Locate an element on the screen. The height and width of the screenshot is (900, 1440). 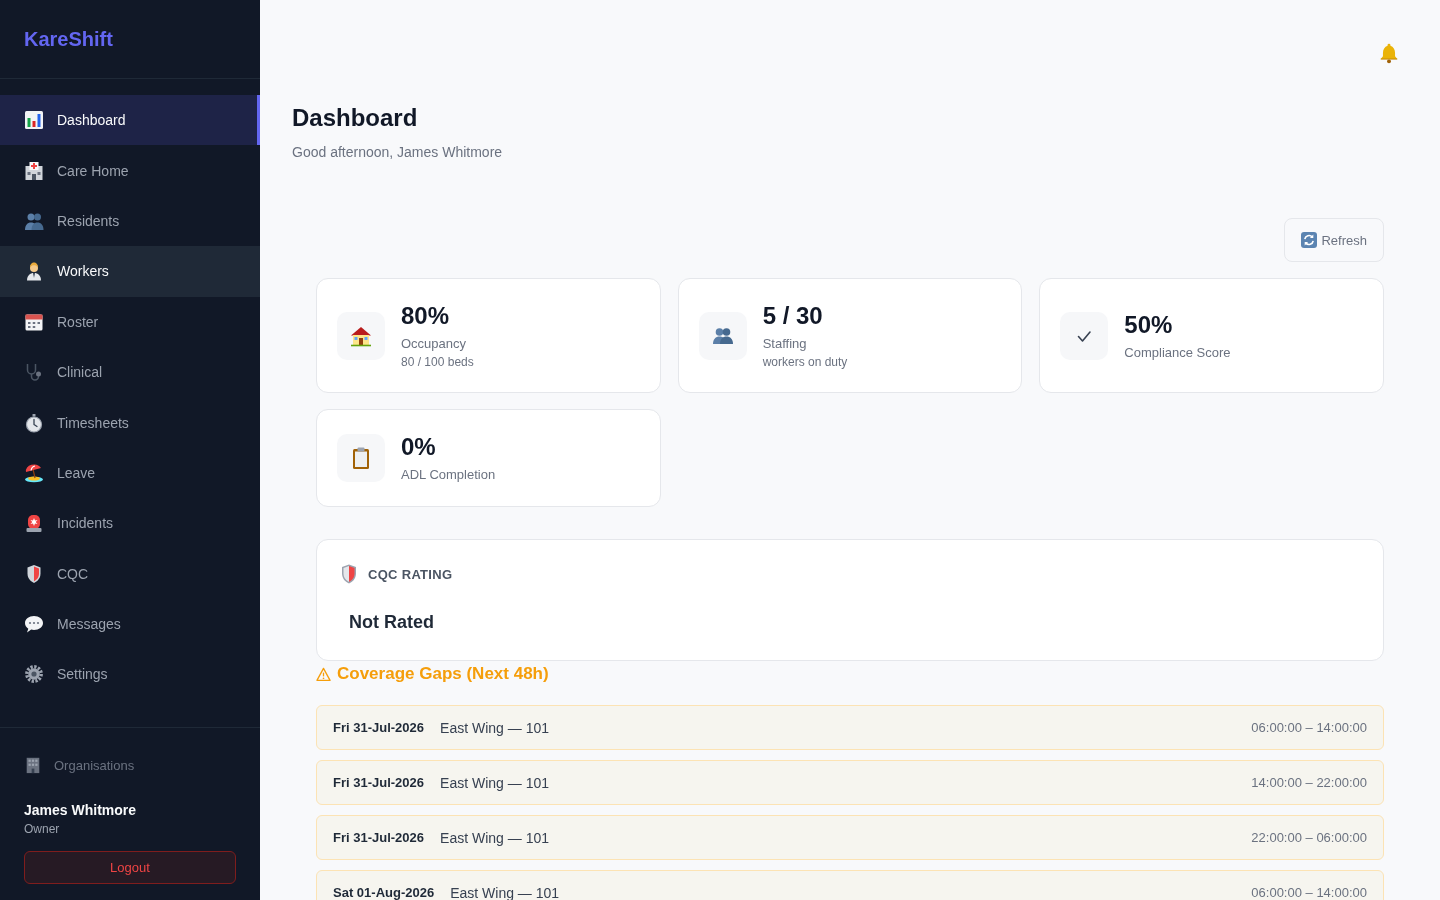
siren-icon is located at coordinates (34, 523).